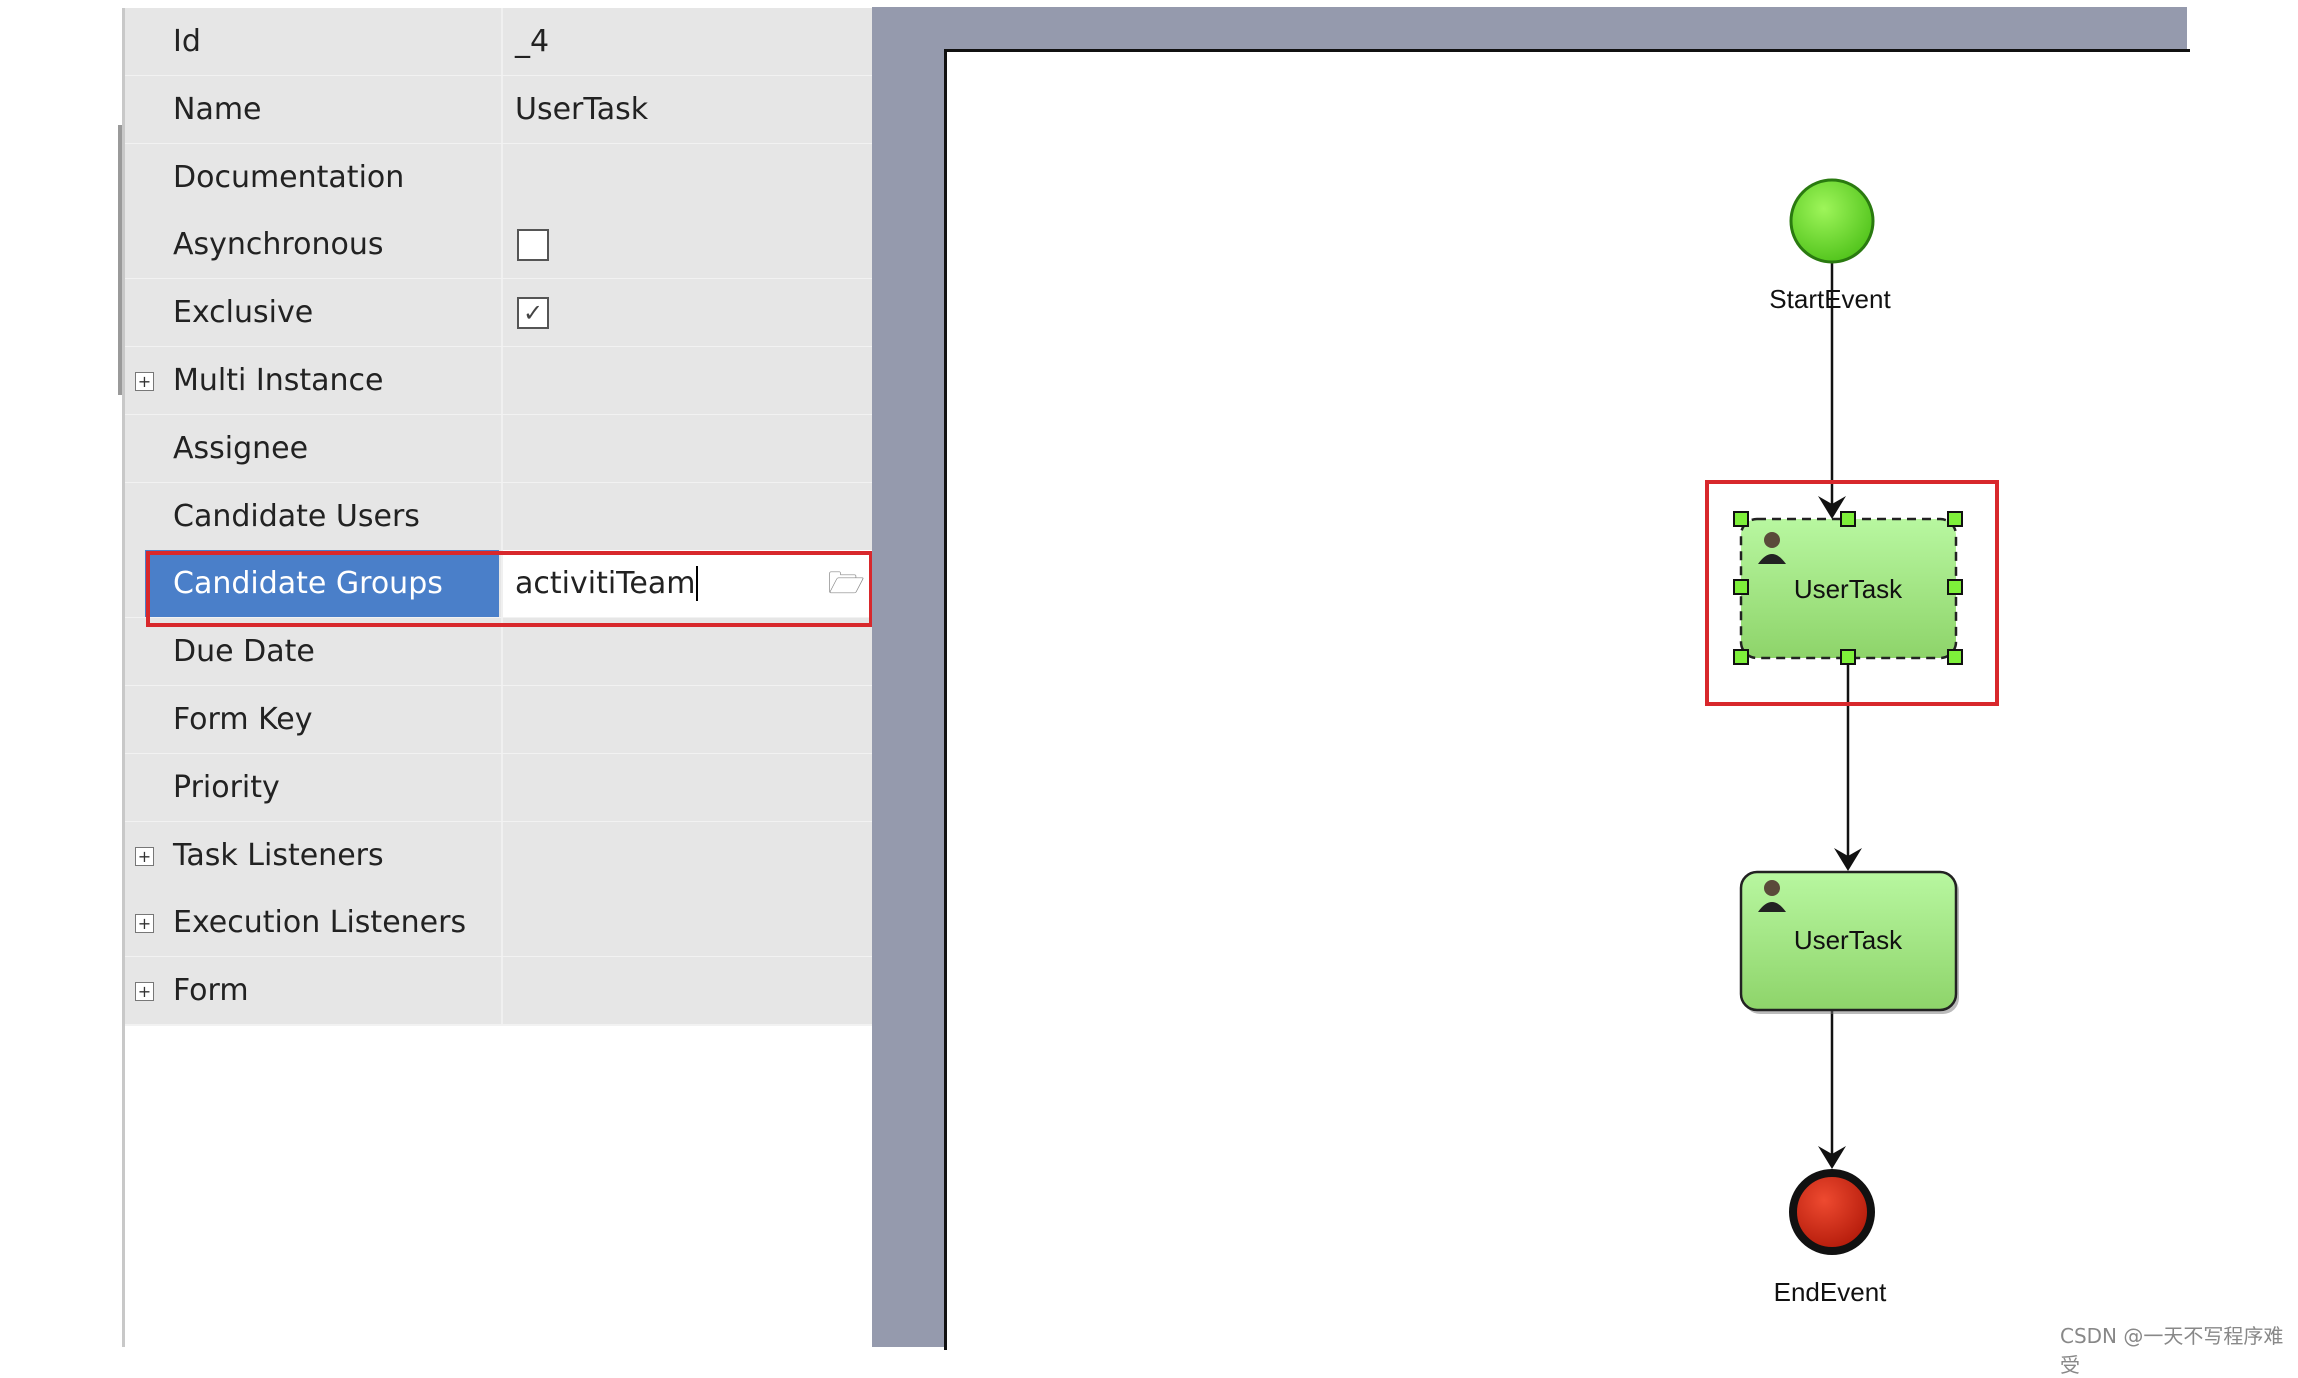 The image size is (2298, 1378). I want to click on end-event, so click(1832, 1212).